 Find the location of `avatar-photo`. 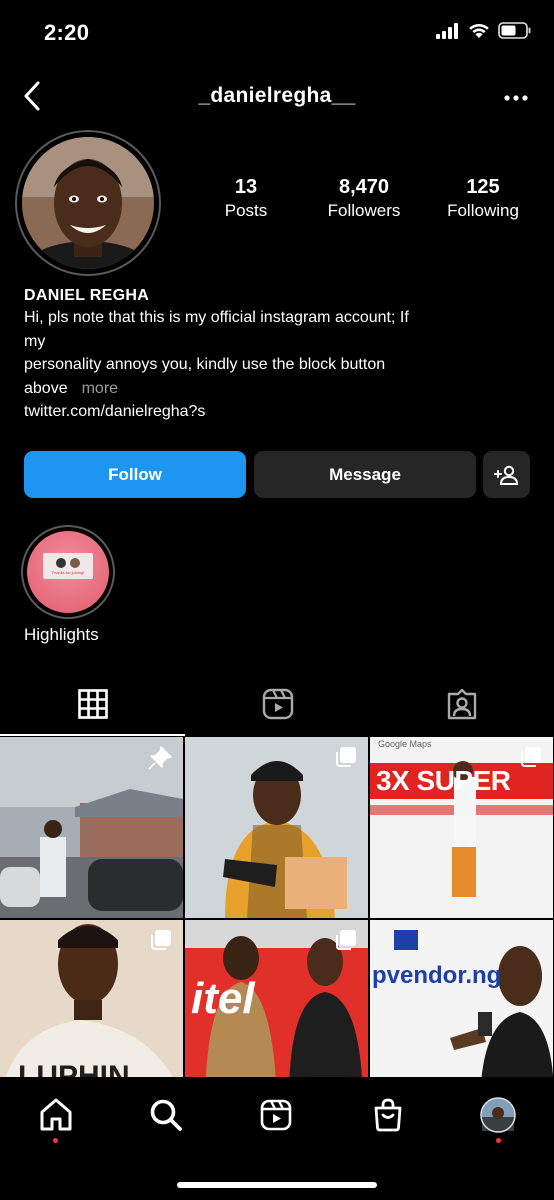

avatar-photo is located at coordinates (88, 203).